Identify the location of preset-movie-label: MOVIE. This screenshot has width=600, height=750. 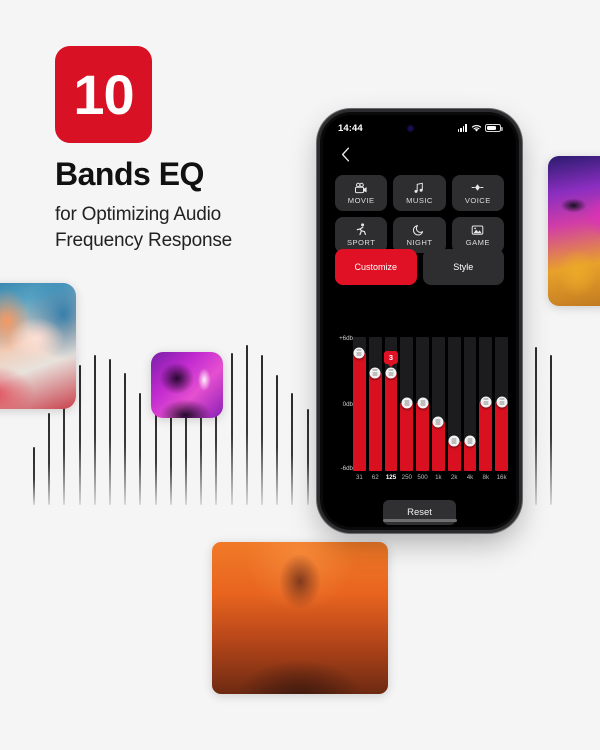
(361, 200).